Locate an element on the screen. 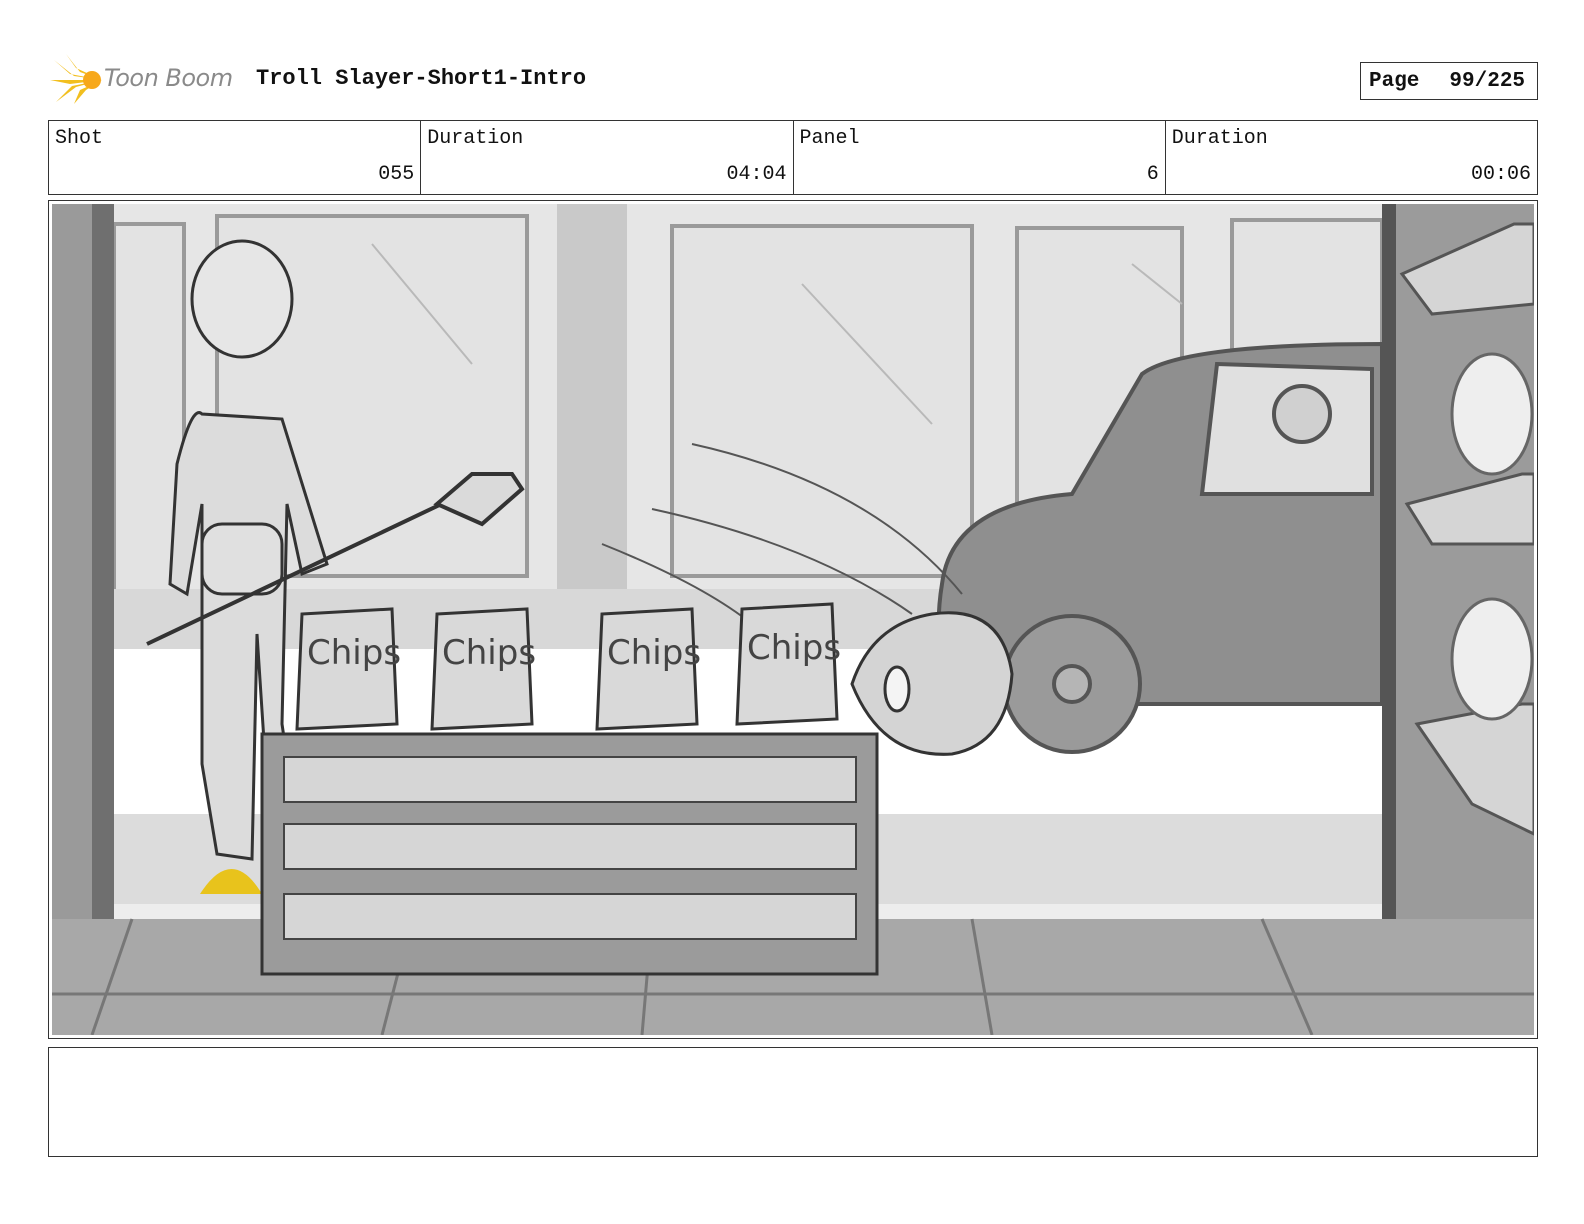  page-label: Page is located at coordinates (1394, 81).